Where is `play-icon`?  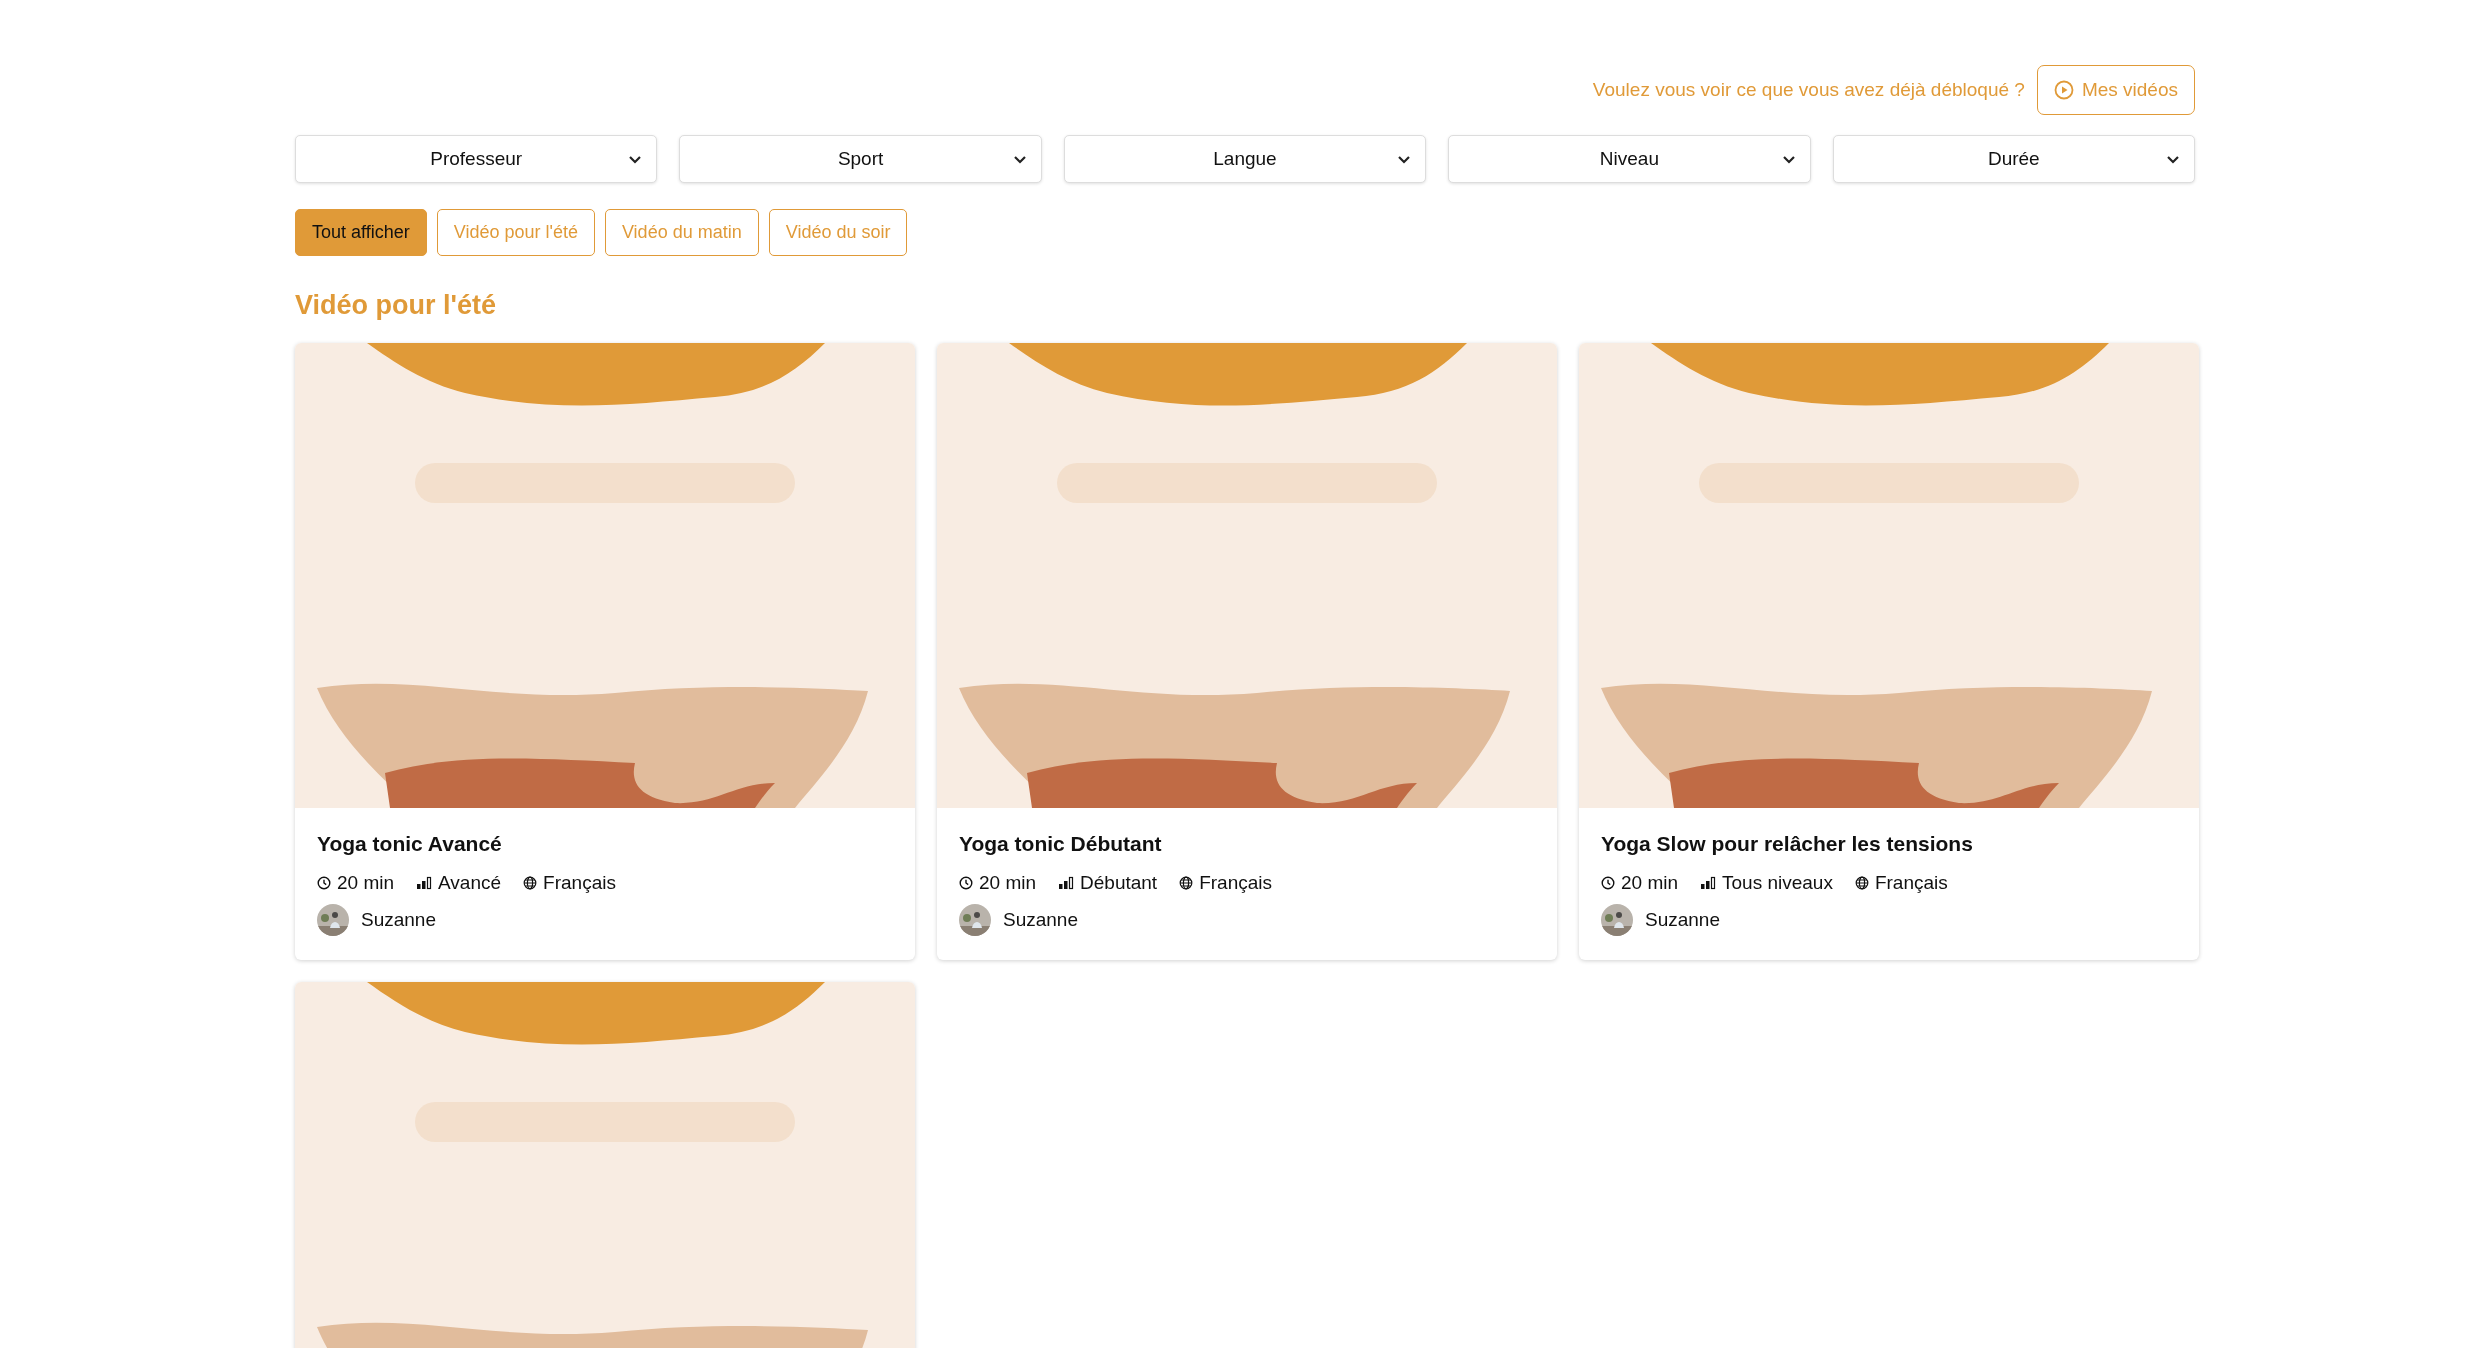
play-icon is located at coordinates (2063, 90).